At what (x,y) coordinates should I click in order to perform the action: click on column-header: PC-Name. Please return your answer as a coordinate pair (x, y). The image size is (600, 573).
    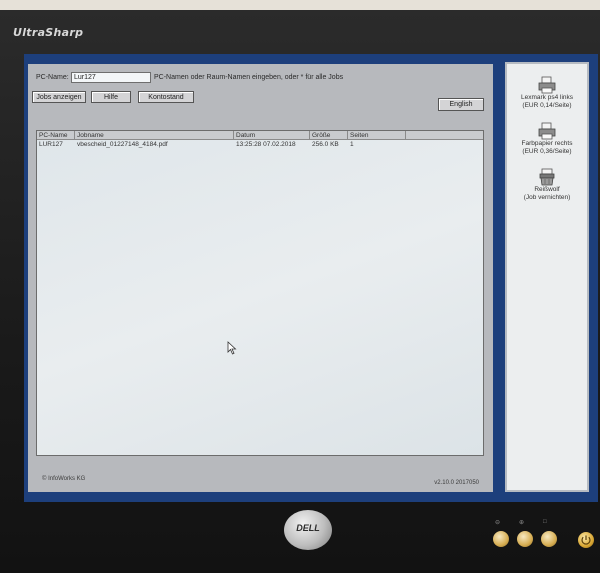
    Looking at the image, I should click on (56, 135).